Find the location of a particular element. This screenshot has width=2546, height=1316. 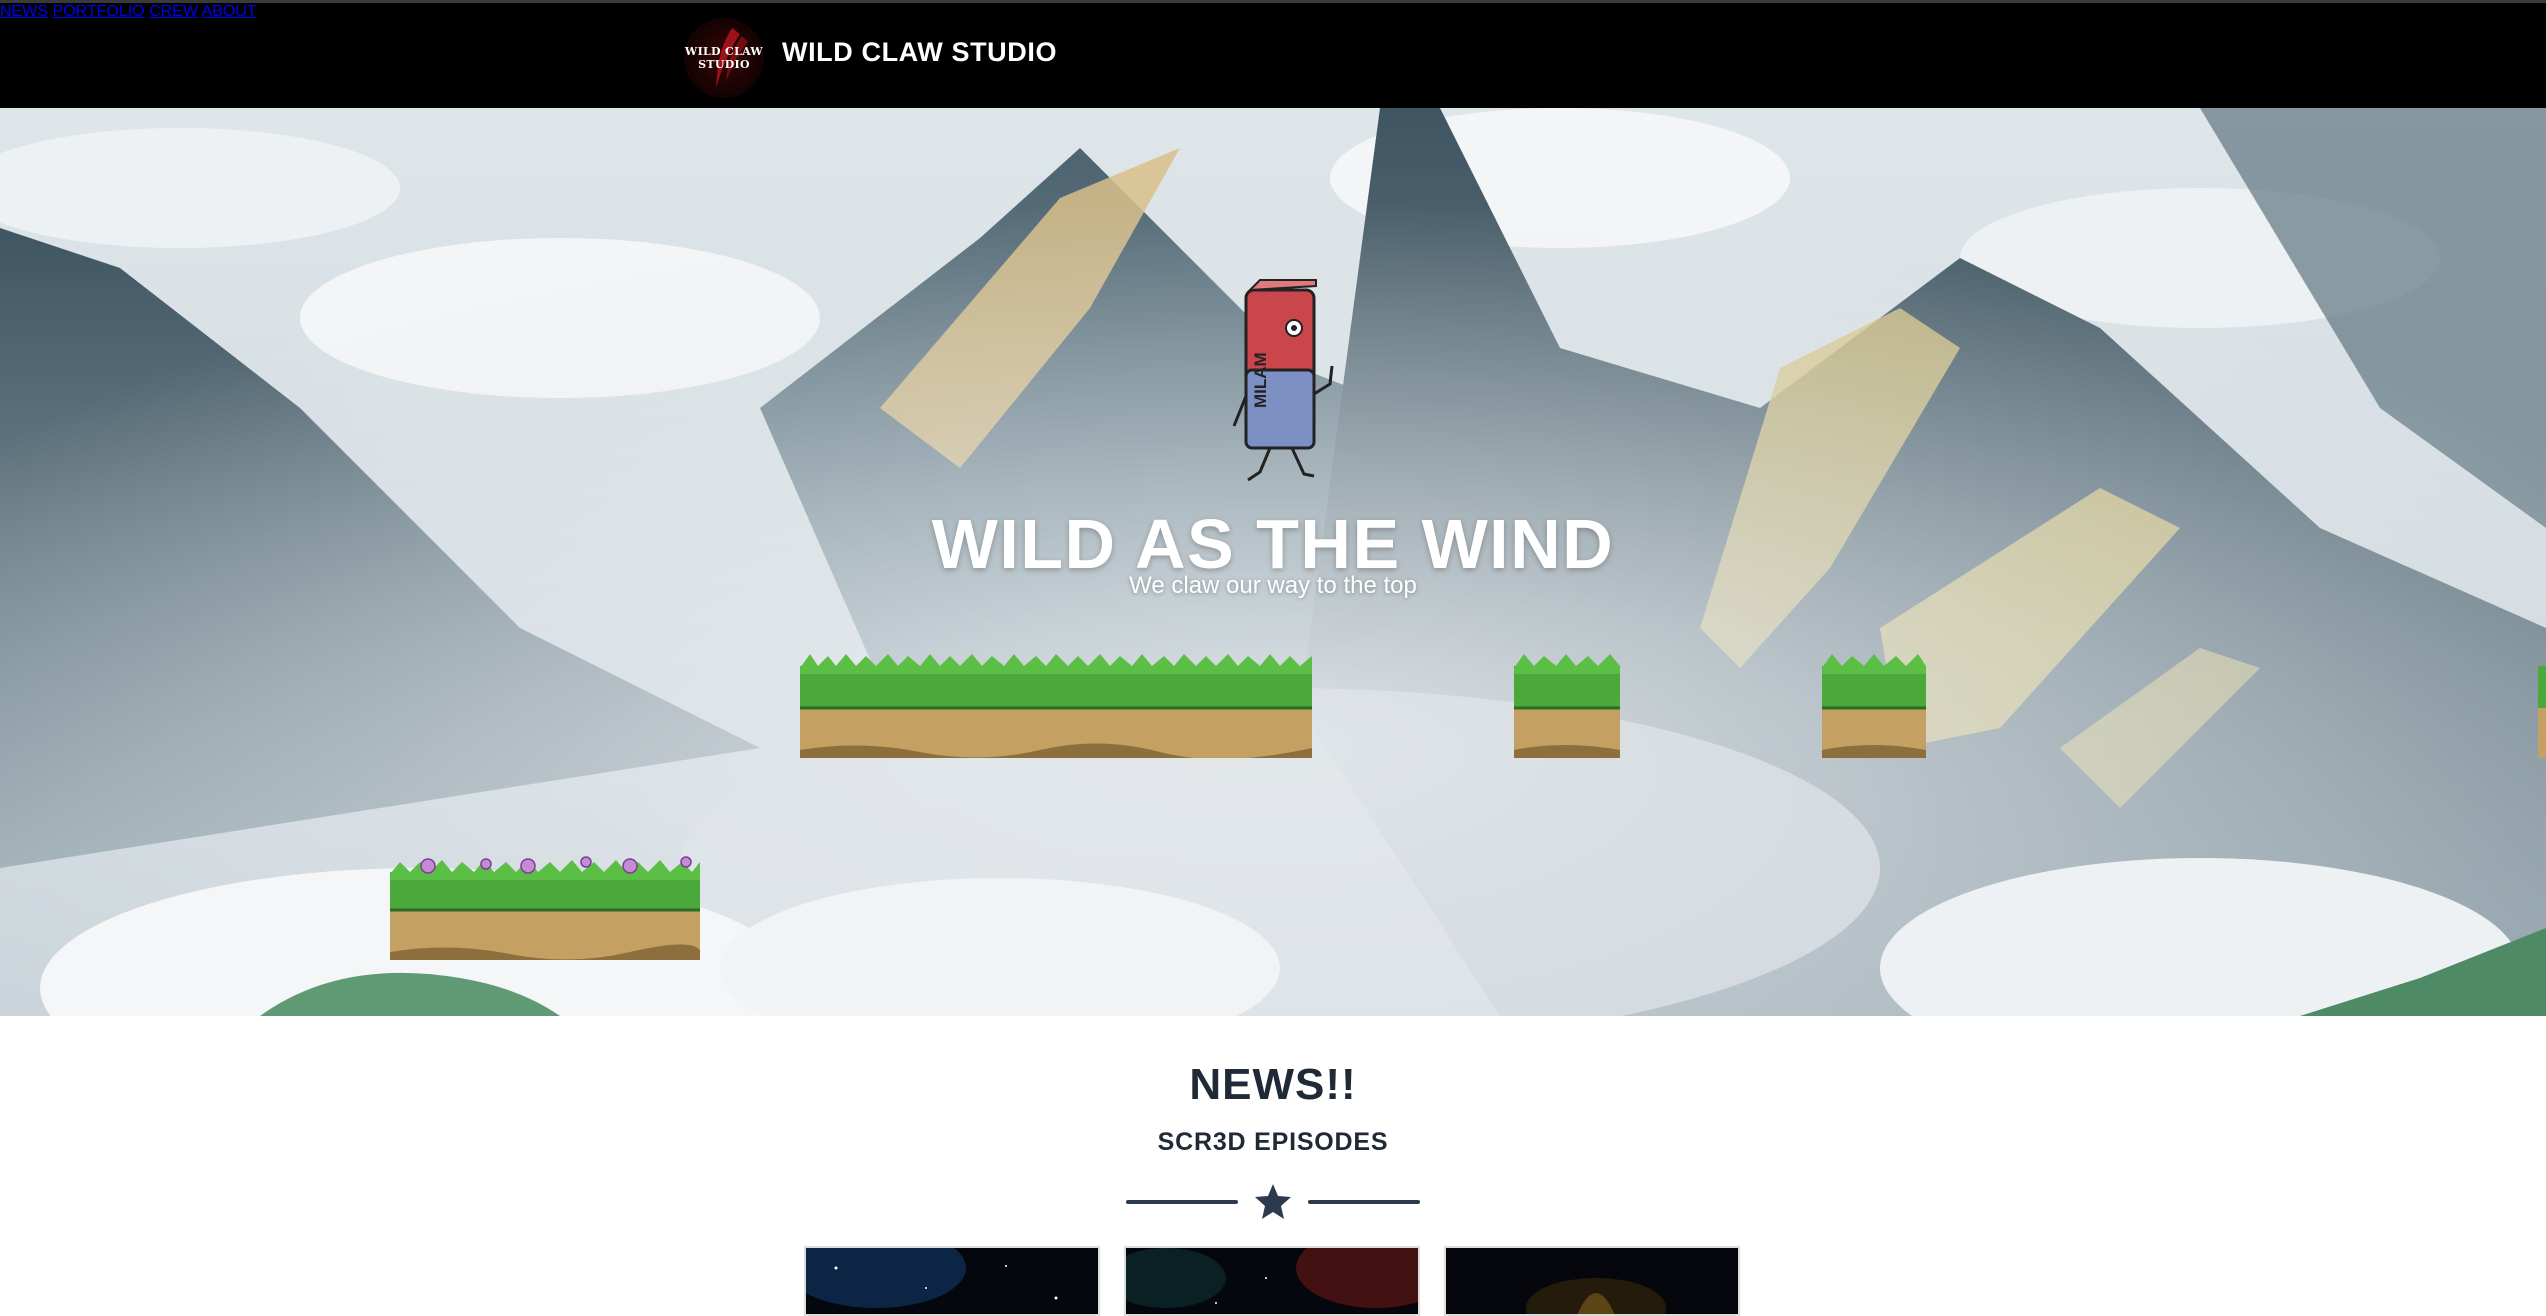

studio-logo: WILD CLAW STUDIO is located at coordinates (724, 58).